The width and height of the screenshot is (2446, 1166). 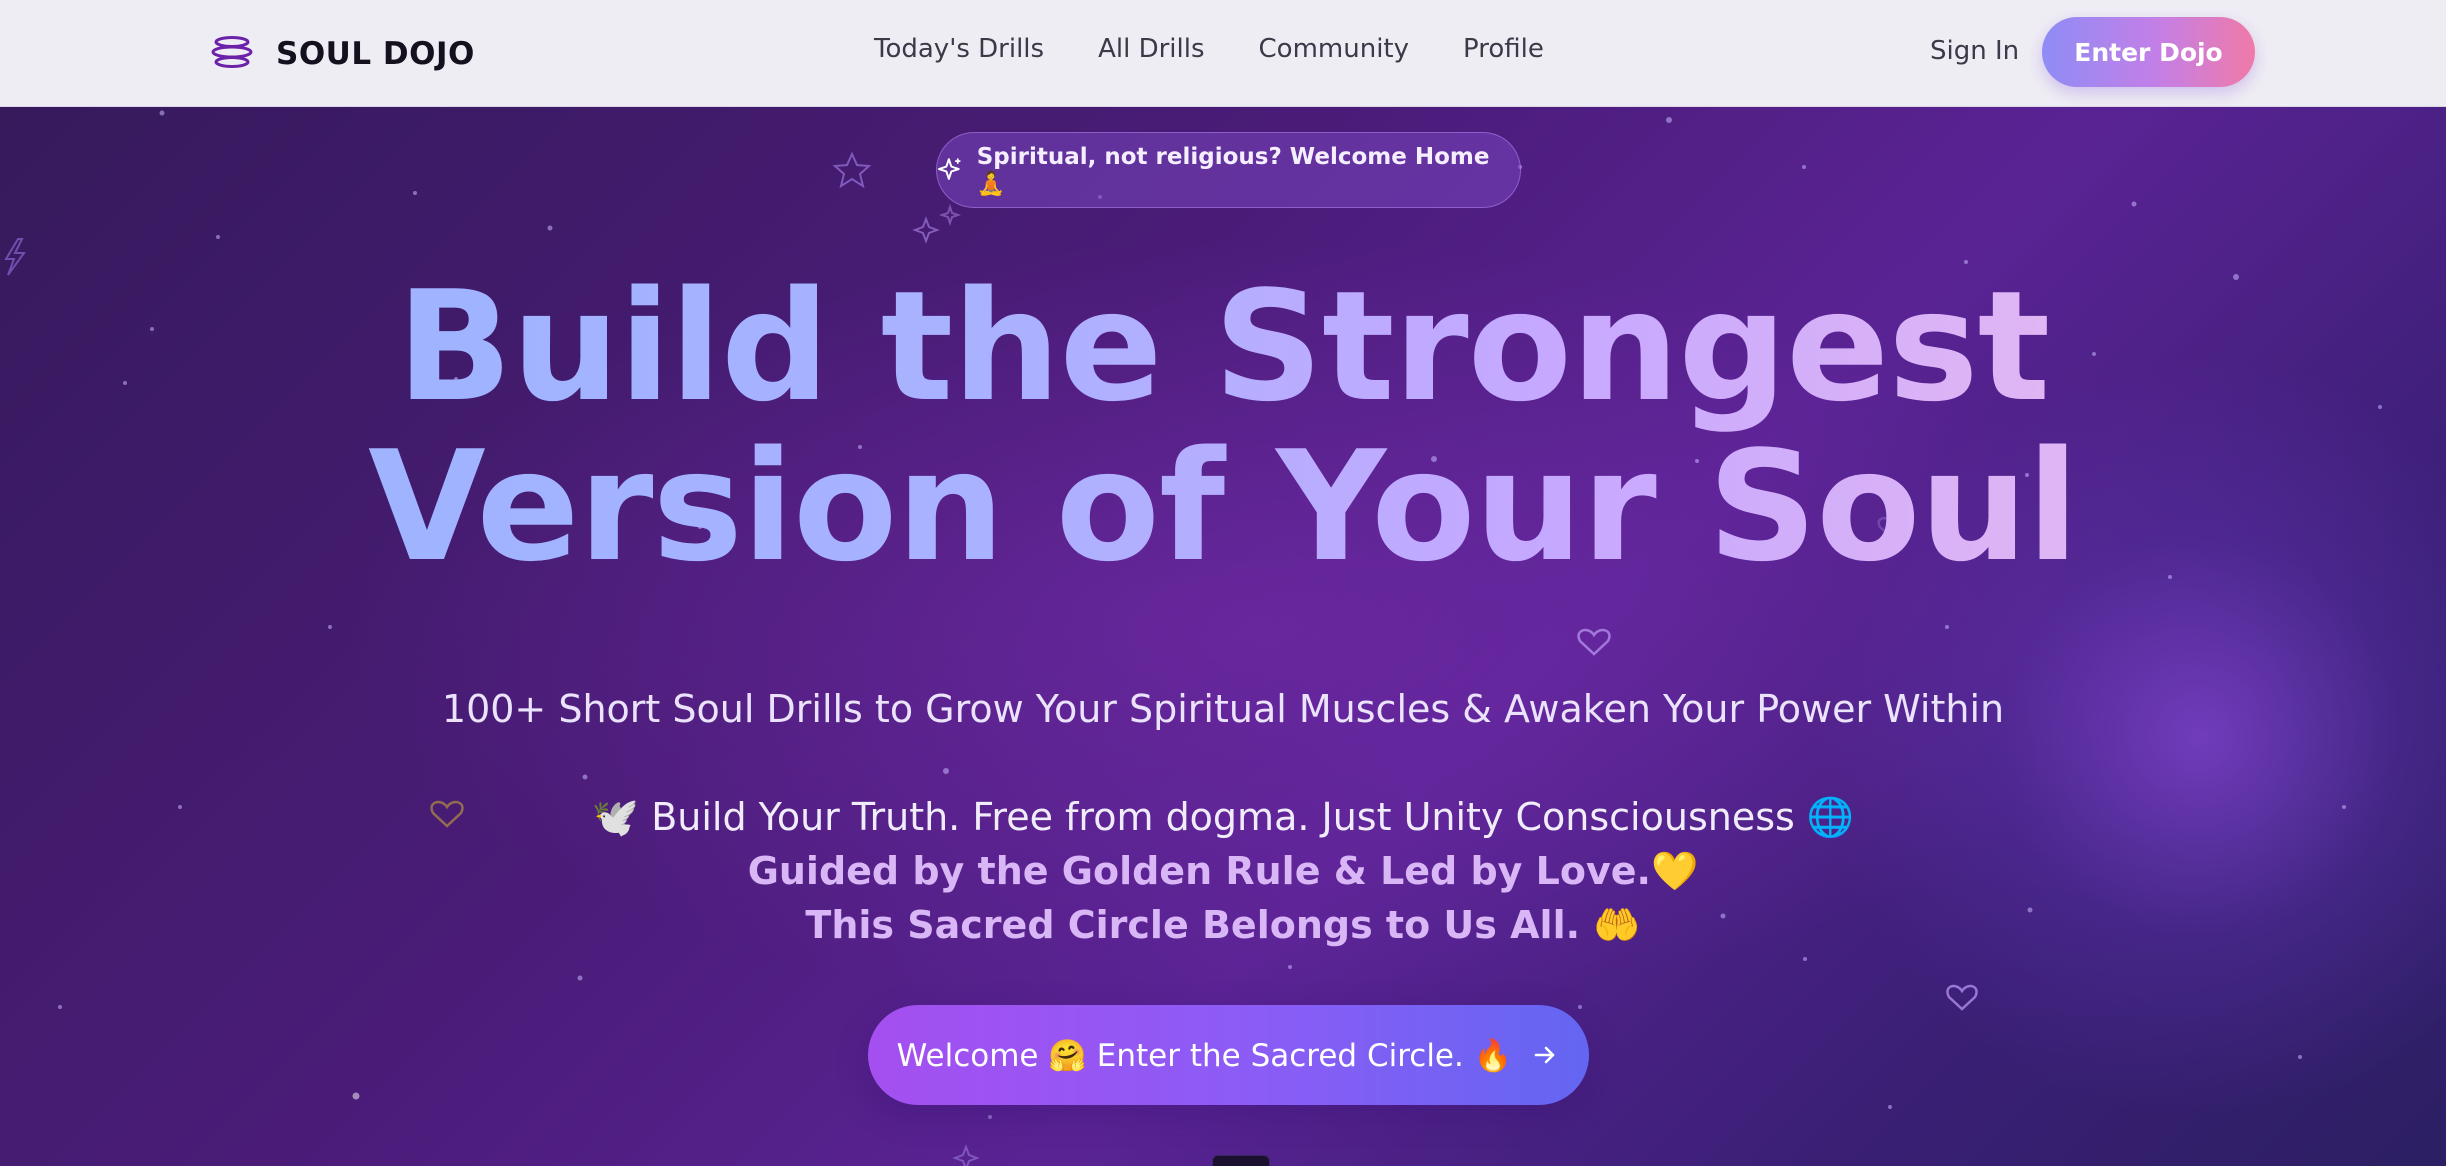 What do you see at coordinates (949, 169) in the screenshot?
I see `sparkles-icon` at bounding box center [949, 169].